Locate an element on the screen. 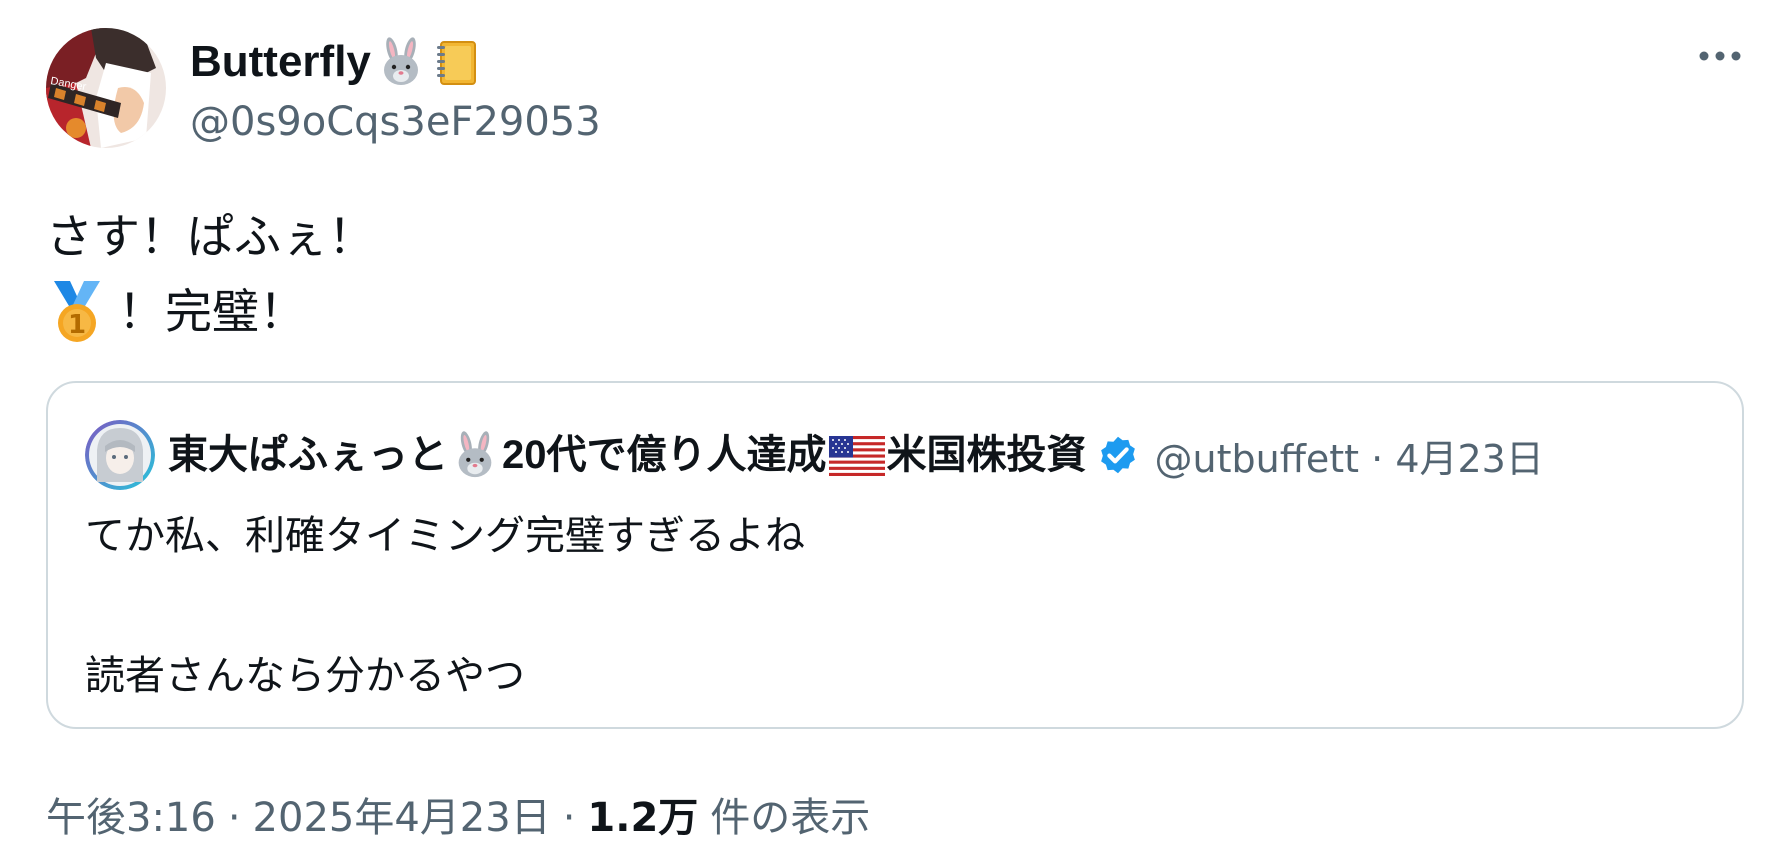  quoted-date: 4月23日 is located at coordinates (1469, 458).